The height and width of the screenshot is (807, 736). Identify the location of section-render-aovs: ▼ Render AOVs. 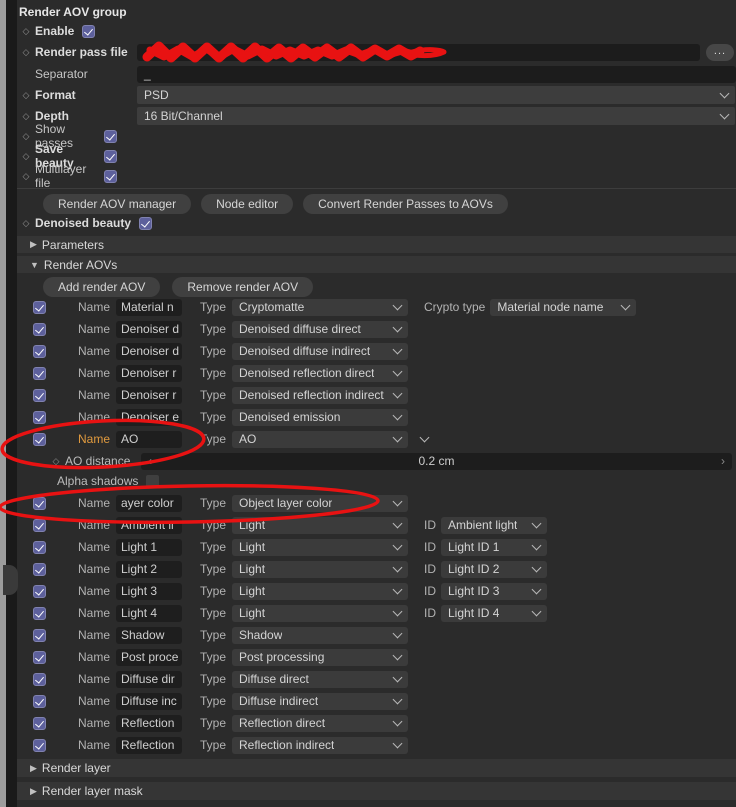
(376, 264).